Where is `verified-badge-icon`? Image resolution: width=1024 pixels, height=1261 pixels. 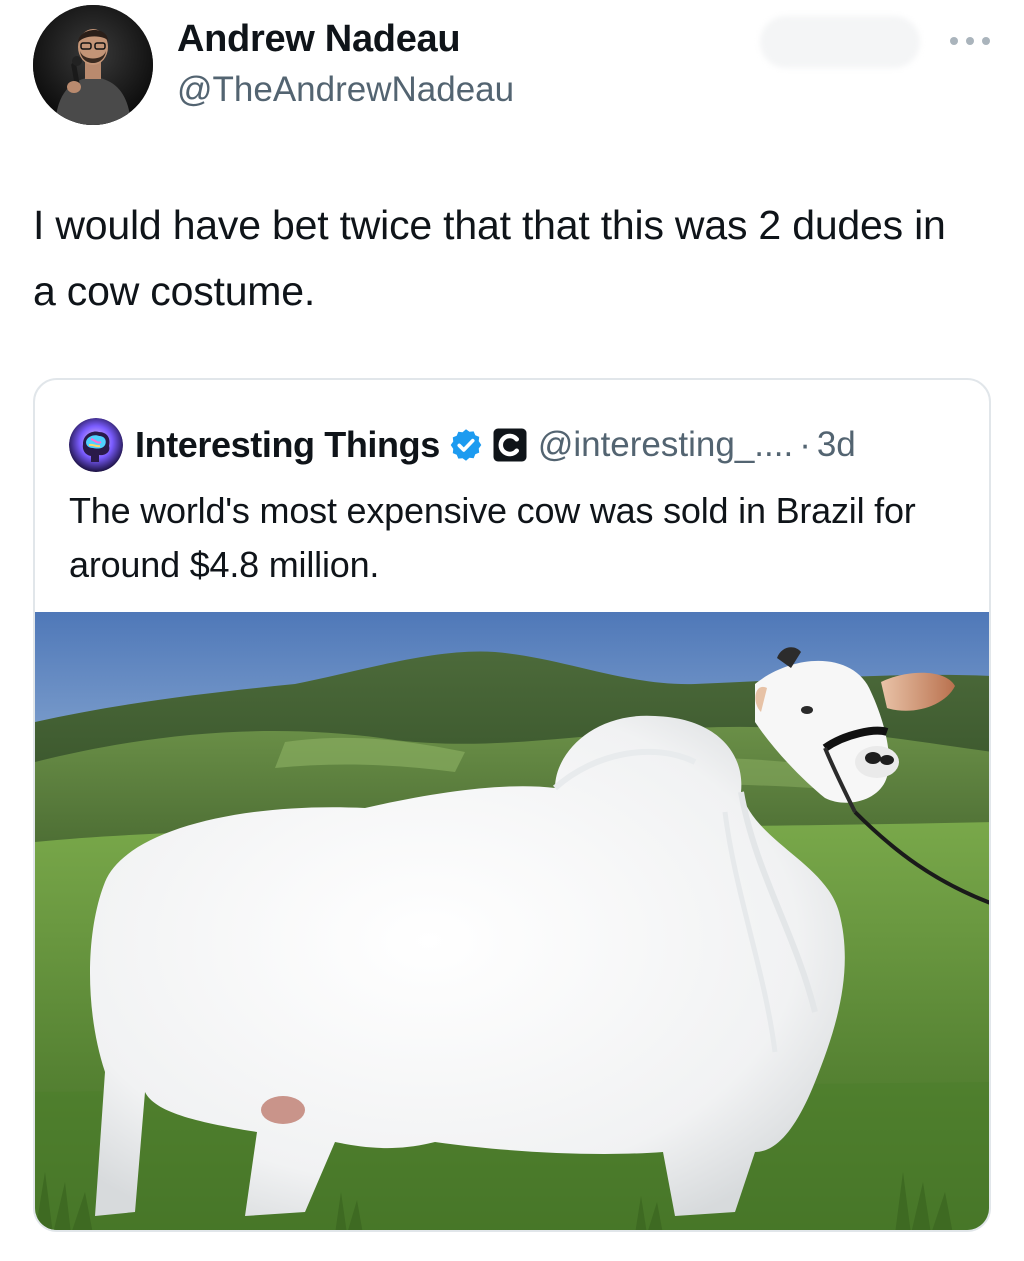
verified-badge-icon is located at coordinates (466, 445).